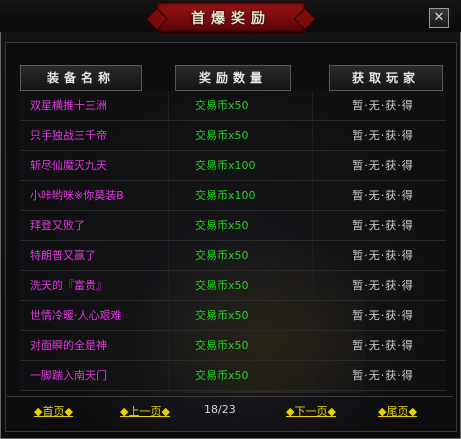  What do you see at coordinates (105, 135) in the screenshot?
I see `item-name: 只手独战三千帝` at bounding box center [105, 135].